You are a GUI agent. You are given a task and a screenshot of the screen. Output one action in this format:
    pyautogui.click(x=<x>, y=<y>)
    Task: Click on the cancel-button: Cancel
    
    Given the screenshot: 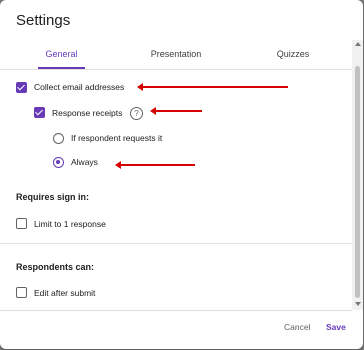 What is the action you would take?
    pyautogui.click(x=297, y=327)
    